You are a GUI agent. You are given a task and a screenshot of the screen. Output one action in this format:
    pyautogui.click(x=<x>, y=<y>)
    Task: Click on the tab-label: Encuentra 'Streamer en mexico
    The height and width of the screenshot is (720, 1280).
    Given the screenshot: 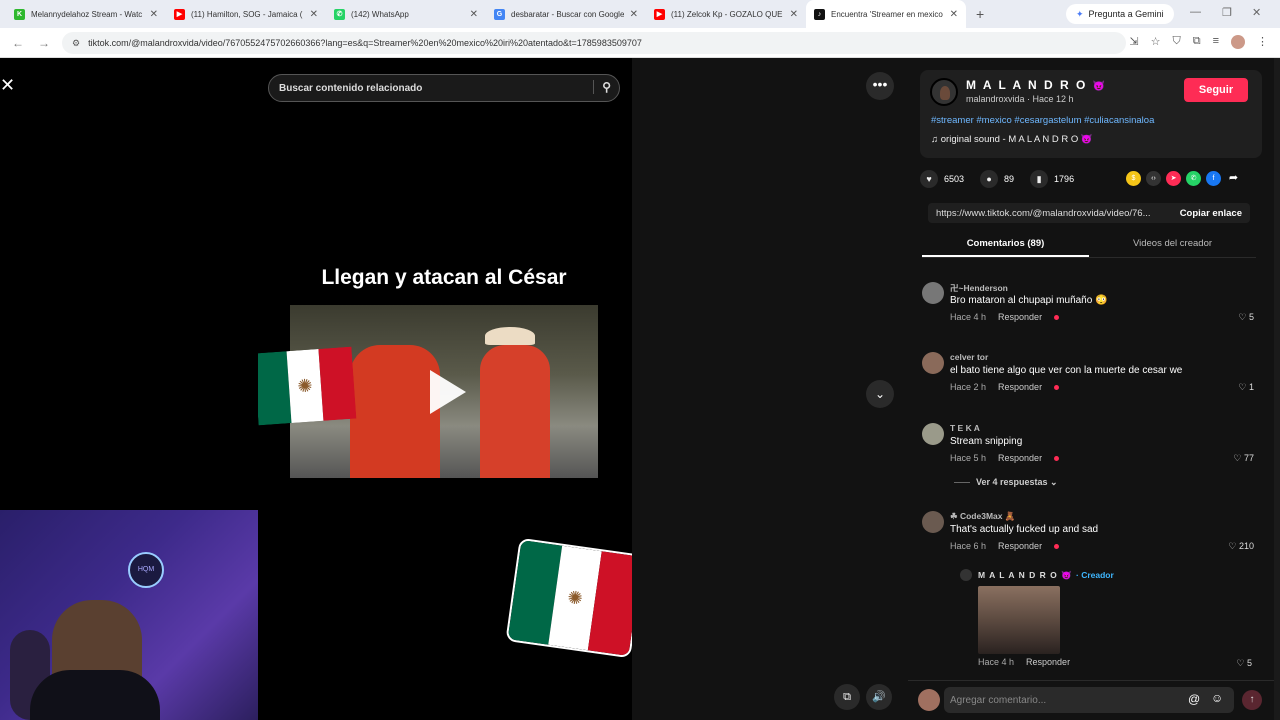 What is the action you would take?
    pyautogui.click(x=887, y=14)
    